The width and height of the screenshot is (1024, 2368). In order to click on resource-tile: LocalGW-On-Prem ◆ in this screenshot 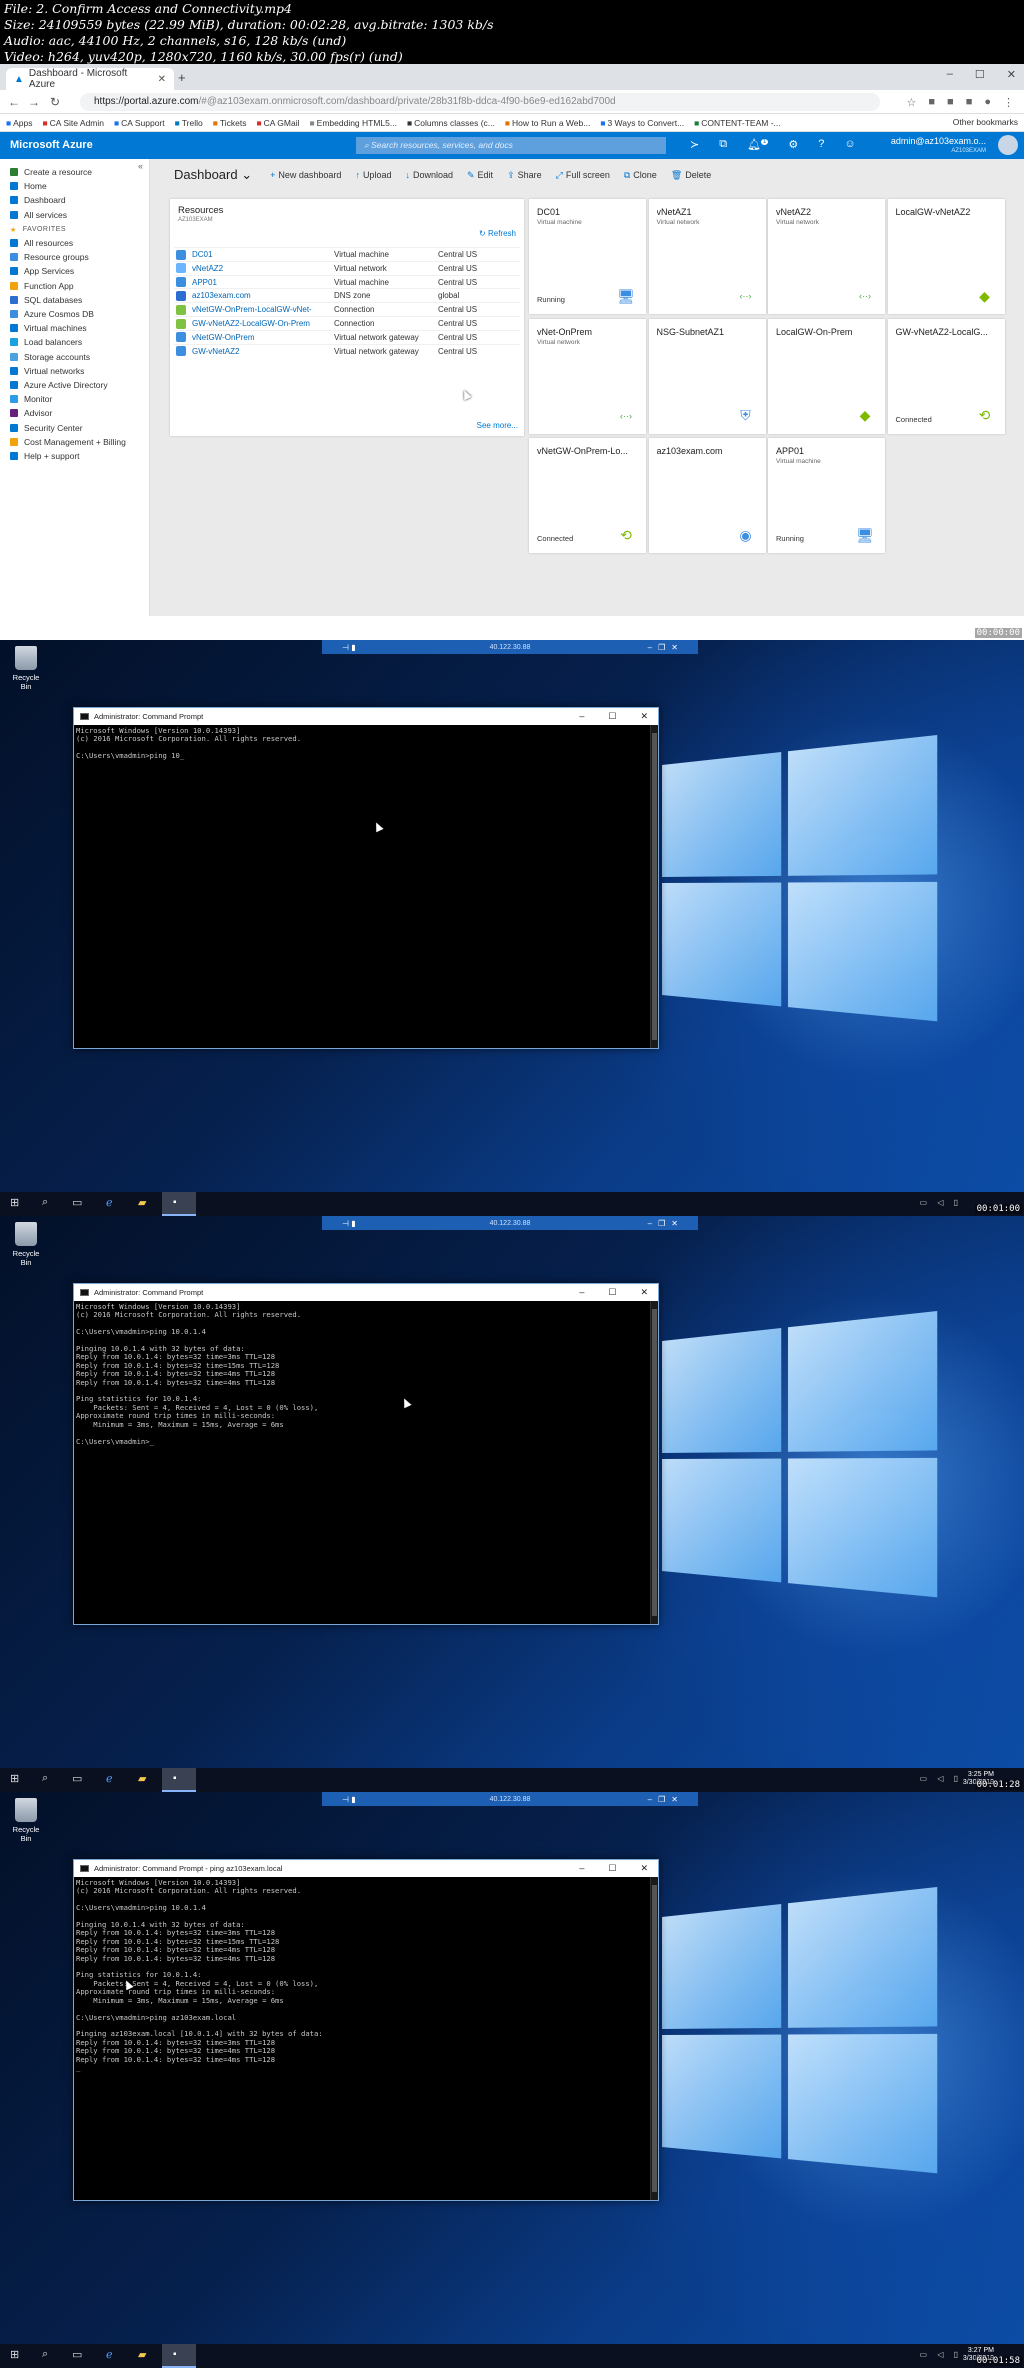, I will do `click(826, 376)`.